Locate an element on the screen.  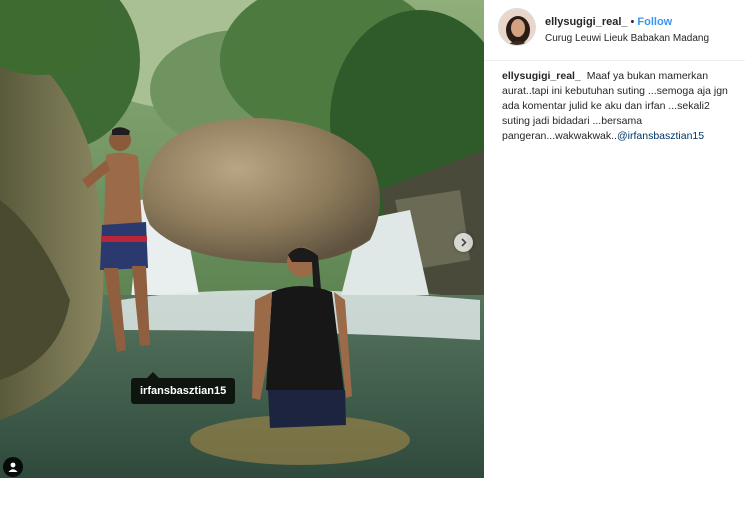
follow-button: Follow is located at coordinates (654, 22).